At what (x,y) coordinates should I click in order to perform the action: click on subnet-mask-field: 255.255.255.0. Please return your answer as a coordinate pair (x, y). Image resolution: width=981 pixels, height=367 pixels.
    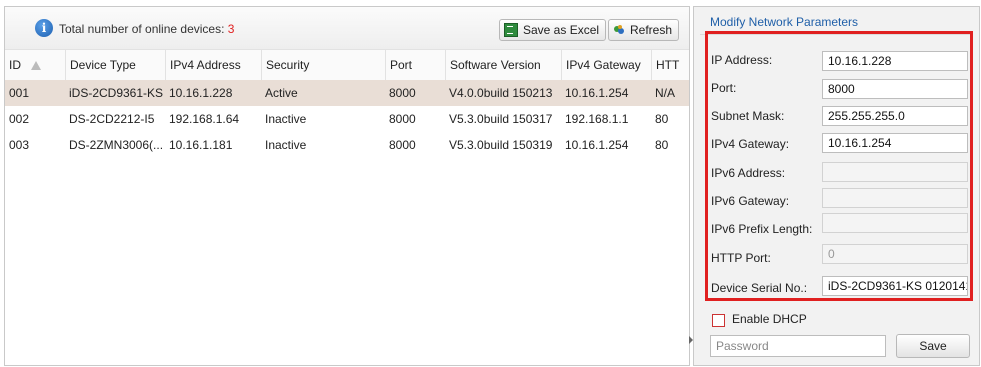
    Looking at the image, I should click on (895, 116).